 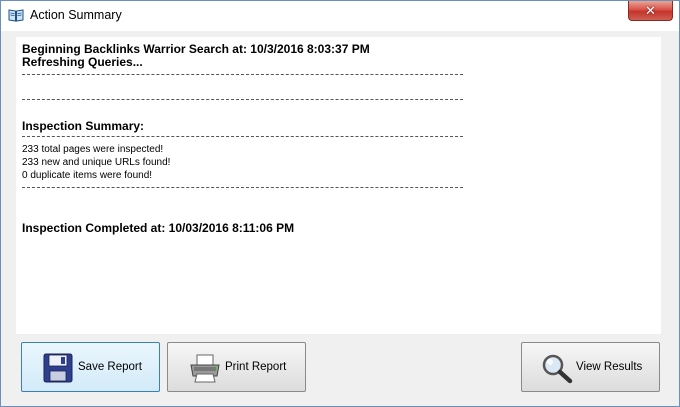 I want to click on stat-duplicates: 0 duplicate items were found!, so click(x=87, y=175).